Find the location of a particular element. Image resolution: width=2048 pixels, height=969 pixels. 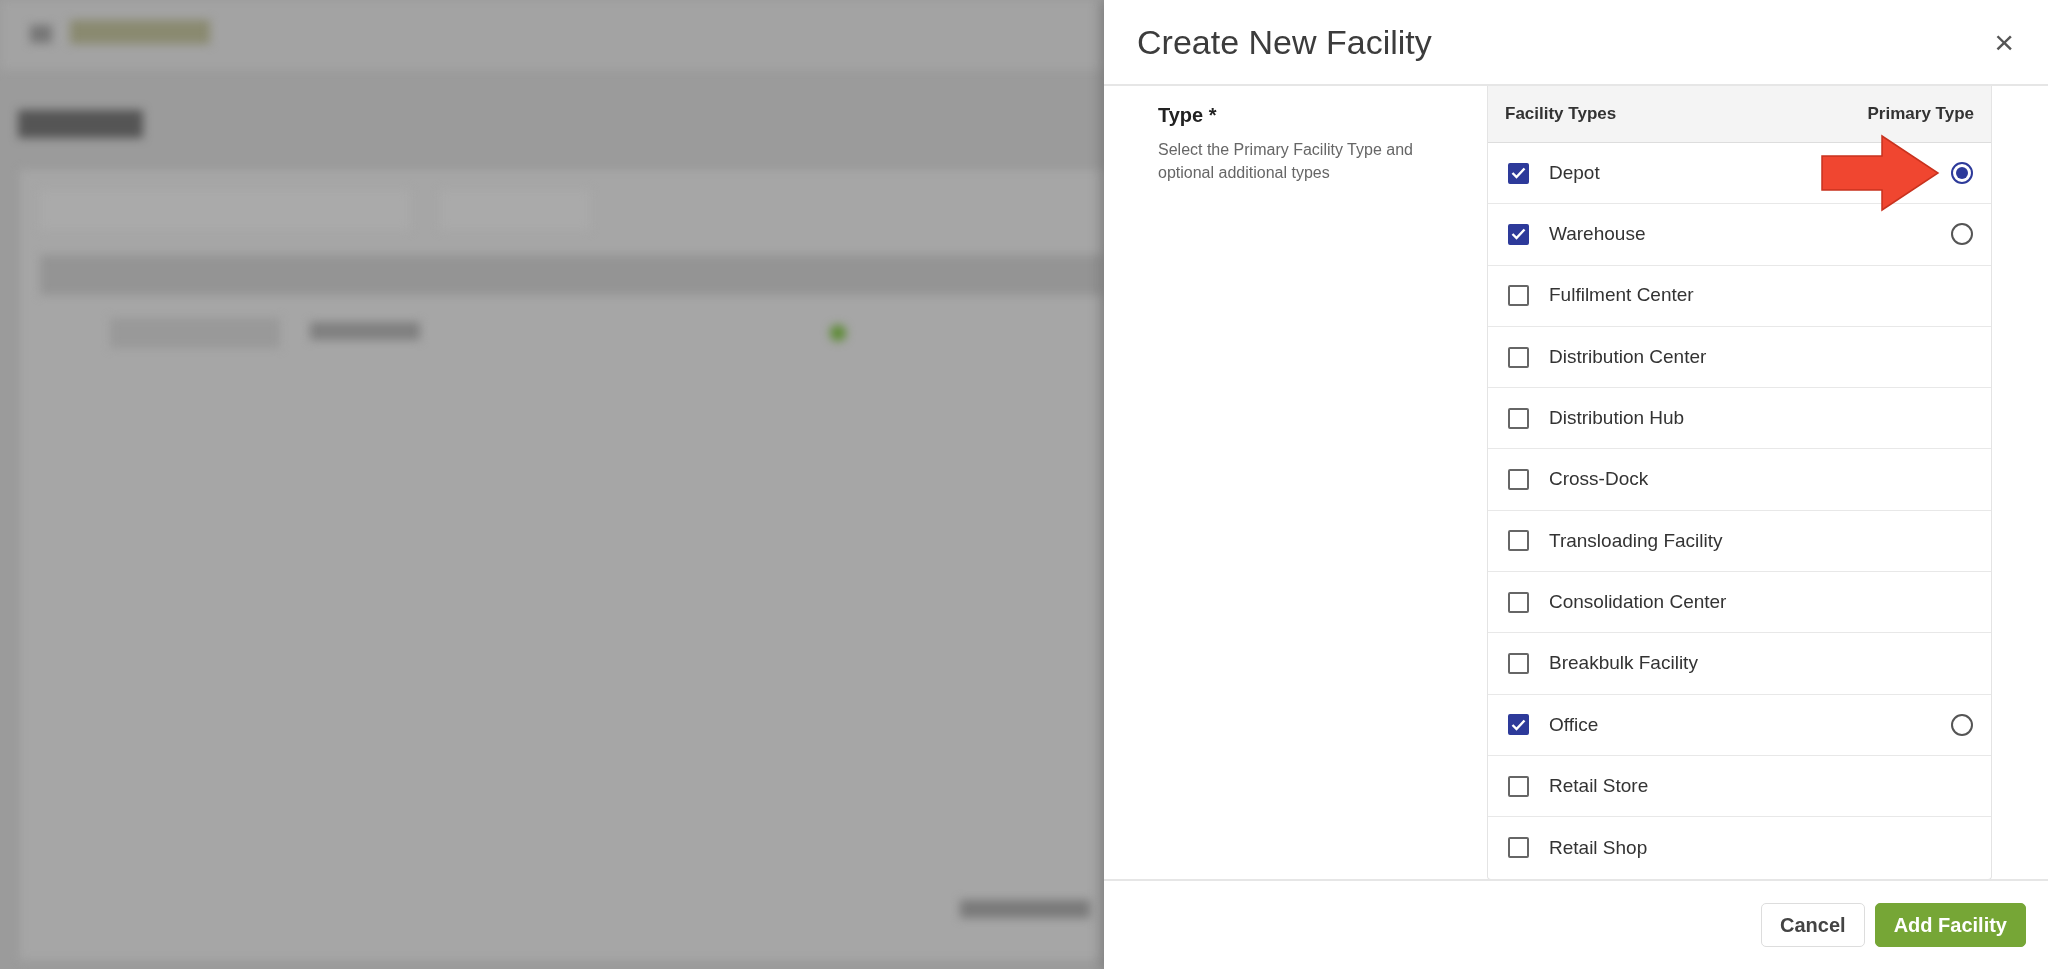

facility-type-label: Breakbulk Facility is located at coordinates (1623, 663).